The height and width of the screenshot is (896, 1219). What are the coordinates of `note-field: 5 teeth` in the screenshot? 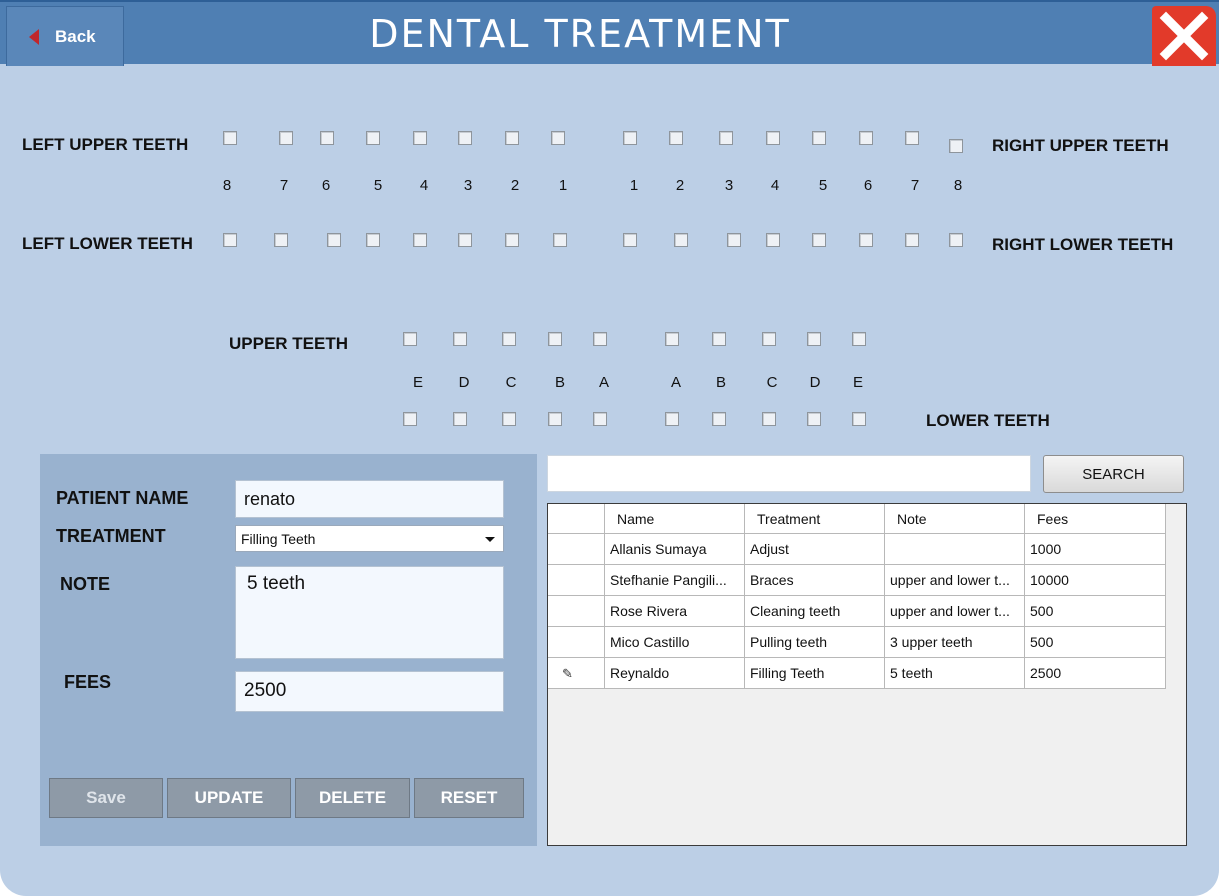 It's located at (369, 612).